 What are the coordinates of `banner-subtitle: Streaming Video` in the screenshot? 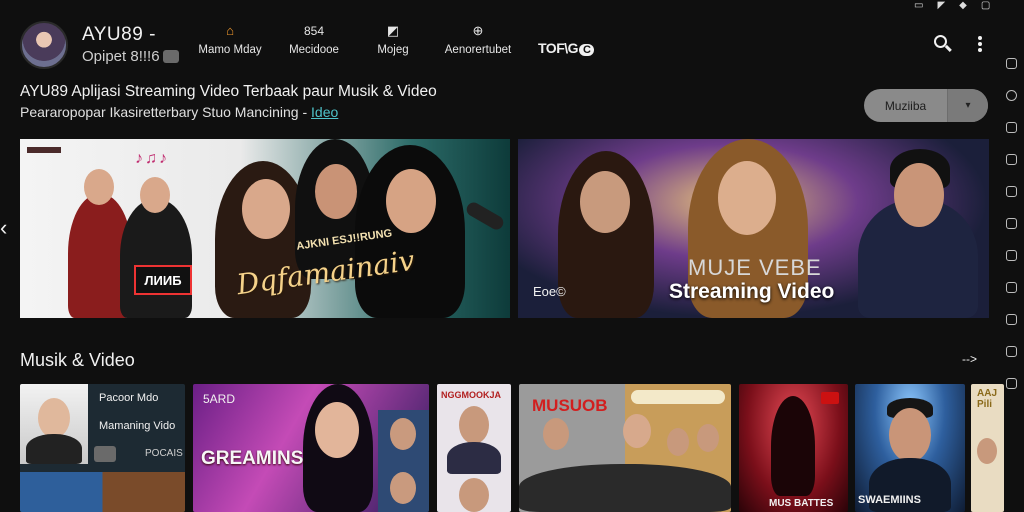 It's located at (752, 291).